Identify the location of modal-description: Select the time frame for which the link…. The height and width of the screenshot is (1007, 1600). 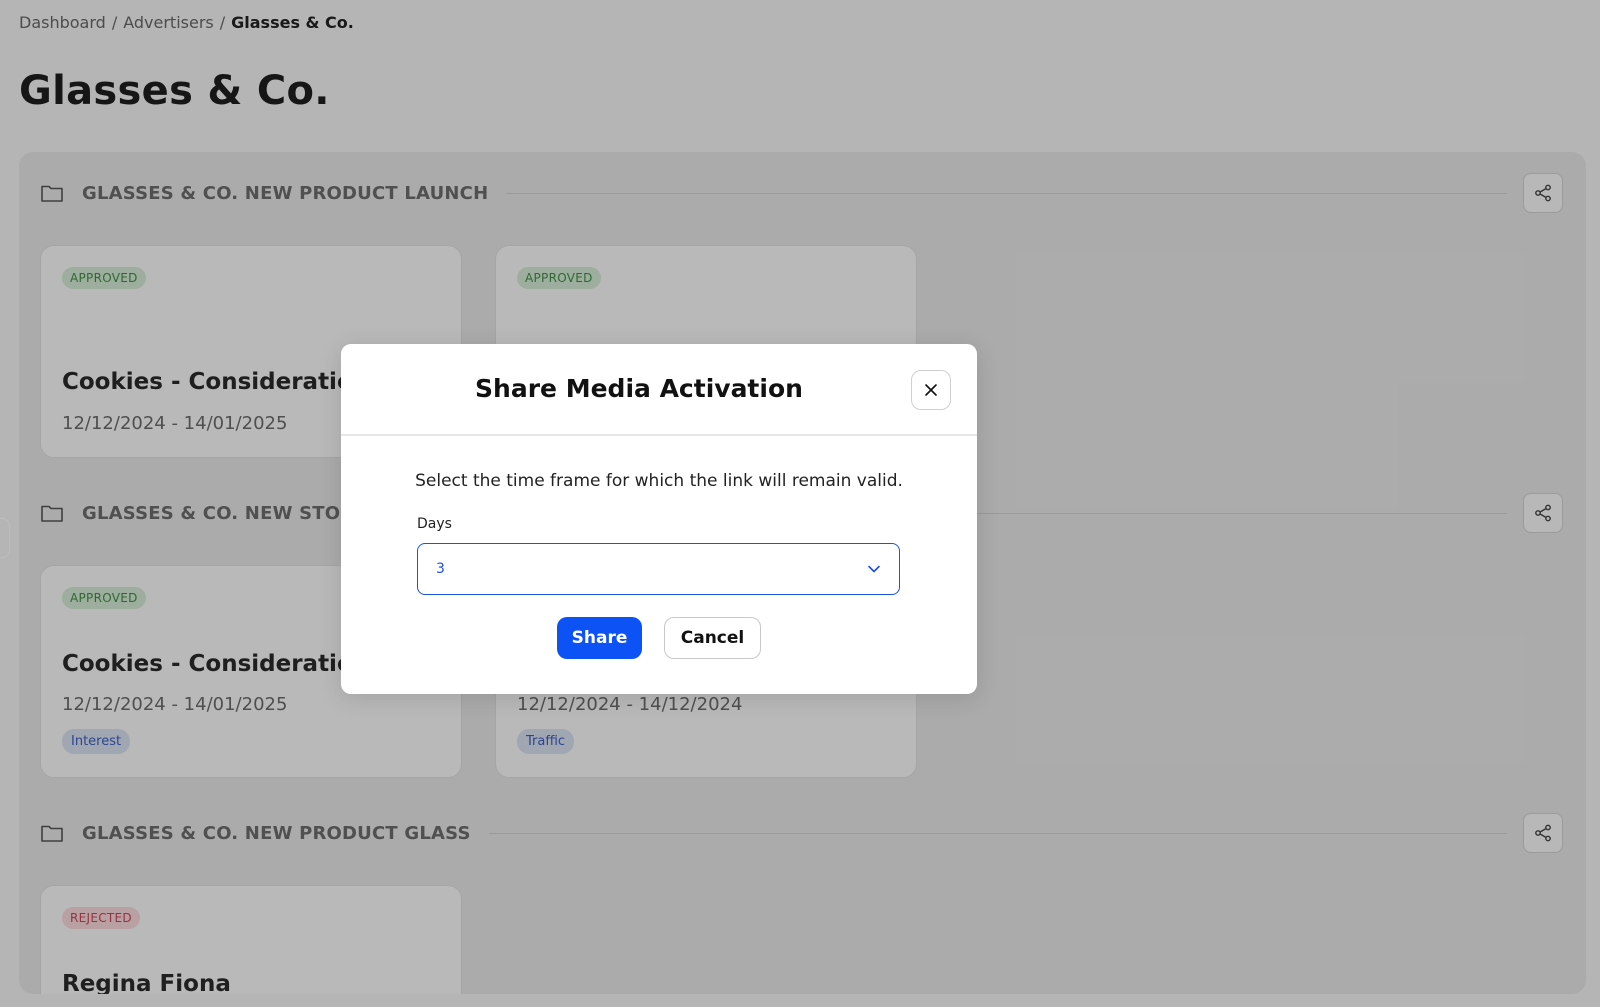
(659, 481).